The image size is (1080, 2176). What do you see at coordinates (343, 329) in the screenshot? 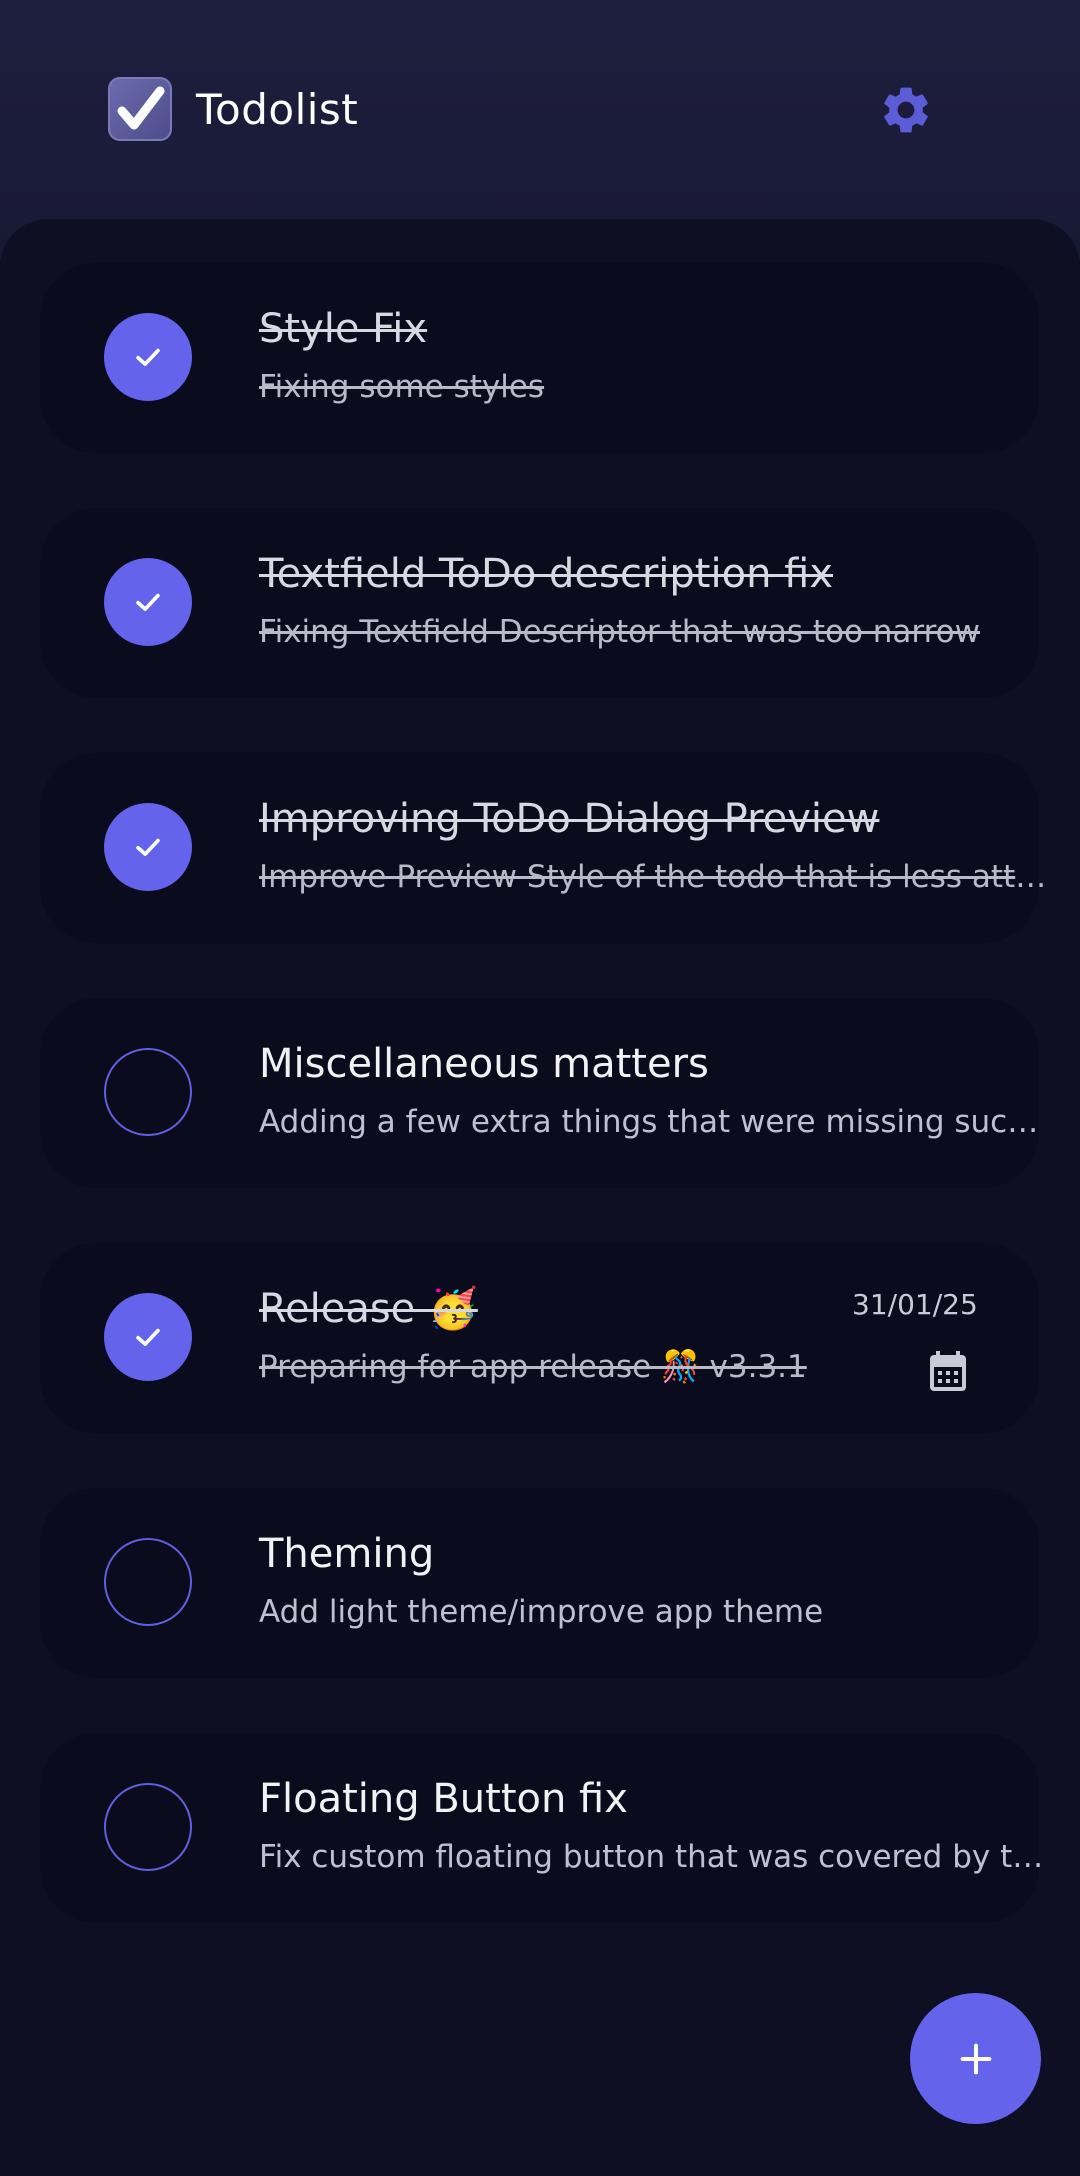
I see `todo-title: Style Fix` at bounding box center [343, 329].